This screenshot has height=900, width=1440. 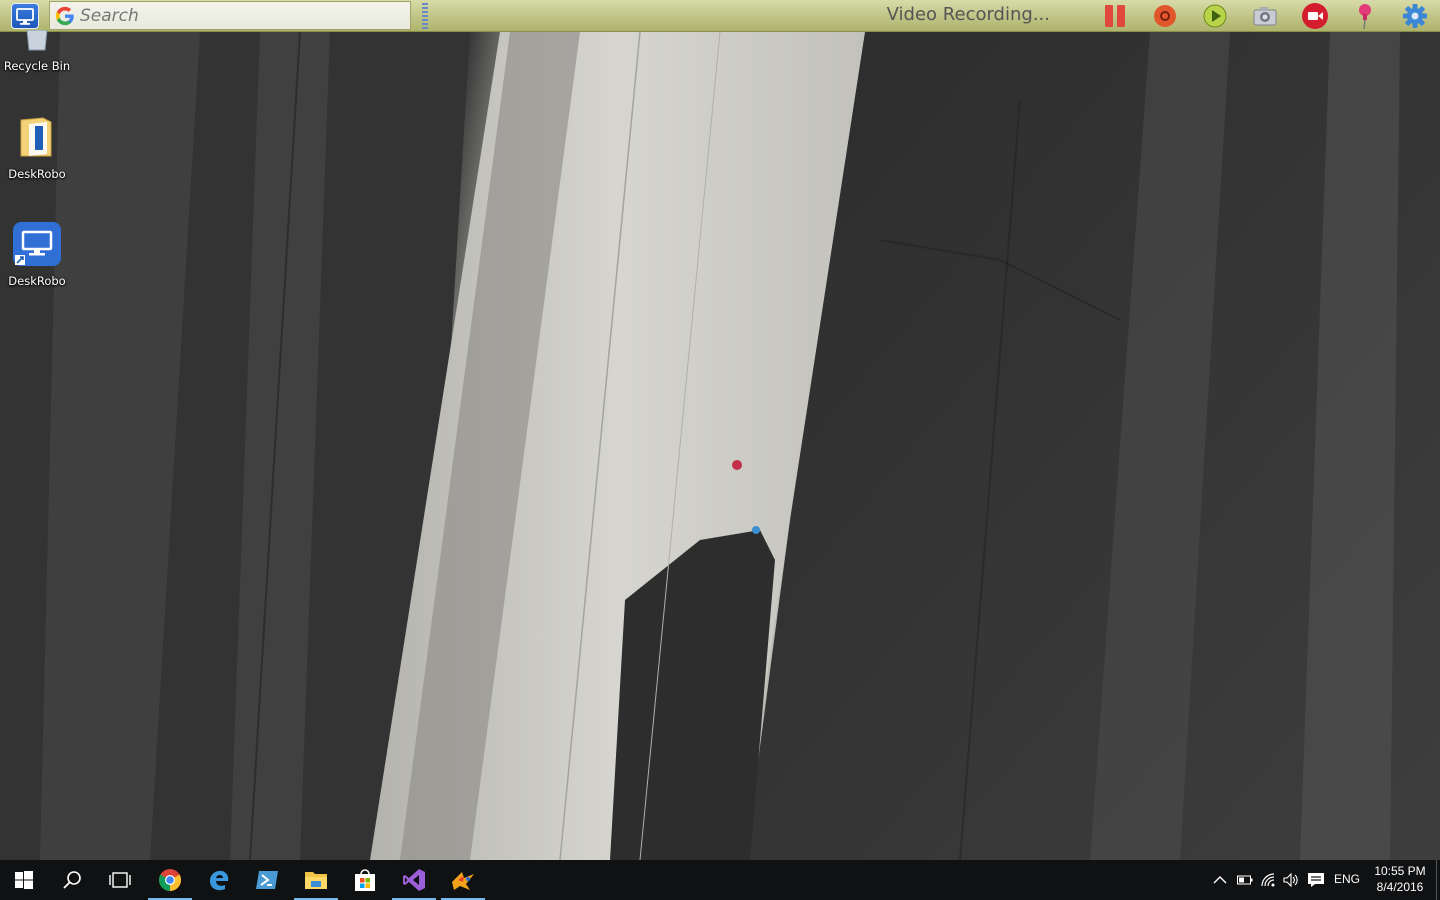 What do you see at coordinates (720, 880) in the screenshot?
I see `taskbar: ENG 10:55 PM 8/4/2016` at bounding box center [720, 880].